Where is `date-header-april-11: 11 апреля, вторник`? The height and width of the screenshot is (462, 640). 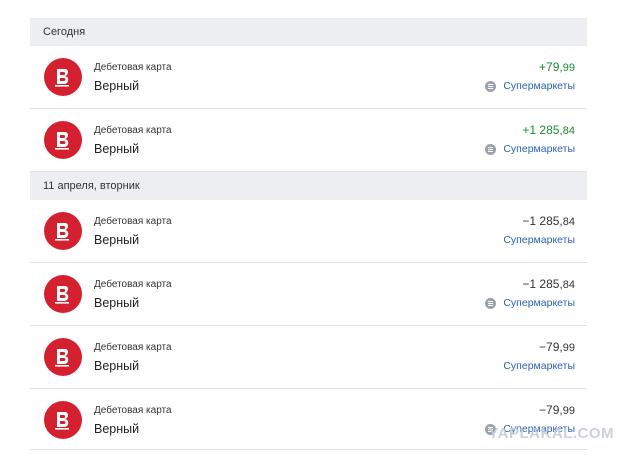
date-header-april-11: 11 апреля, вторник is located at coordinates (308, 186).